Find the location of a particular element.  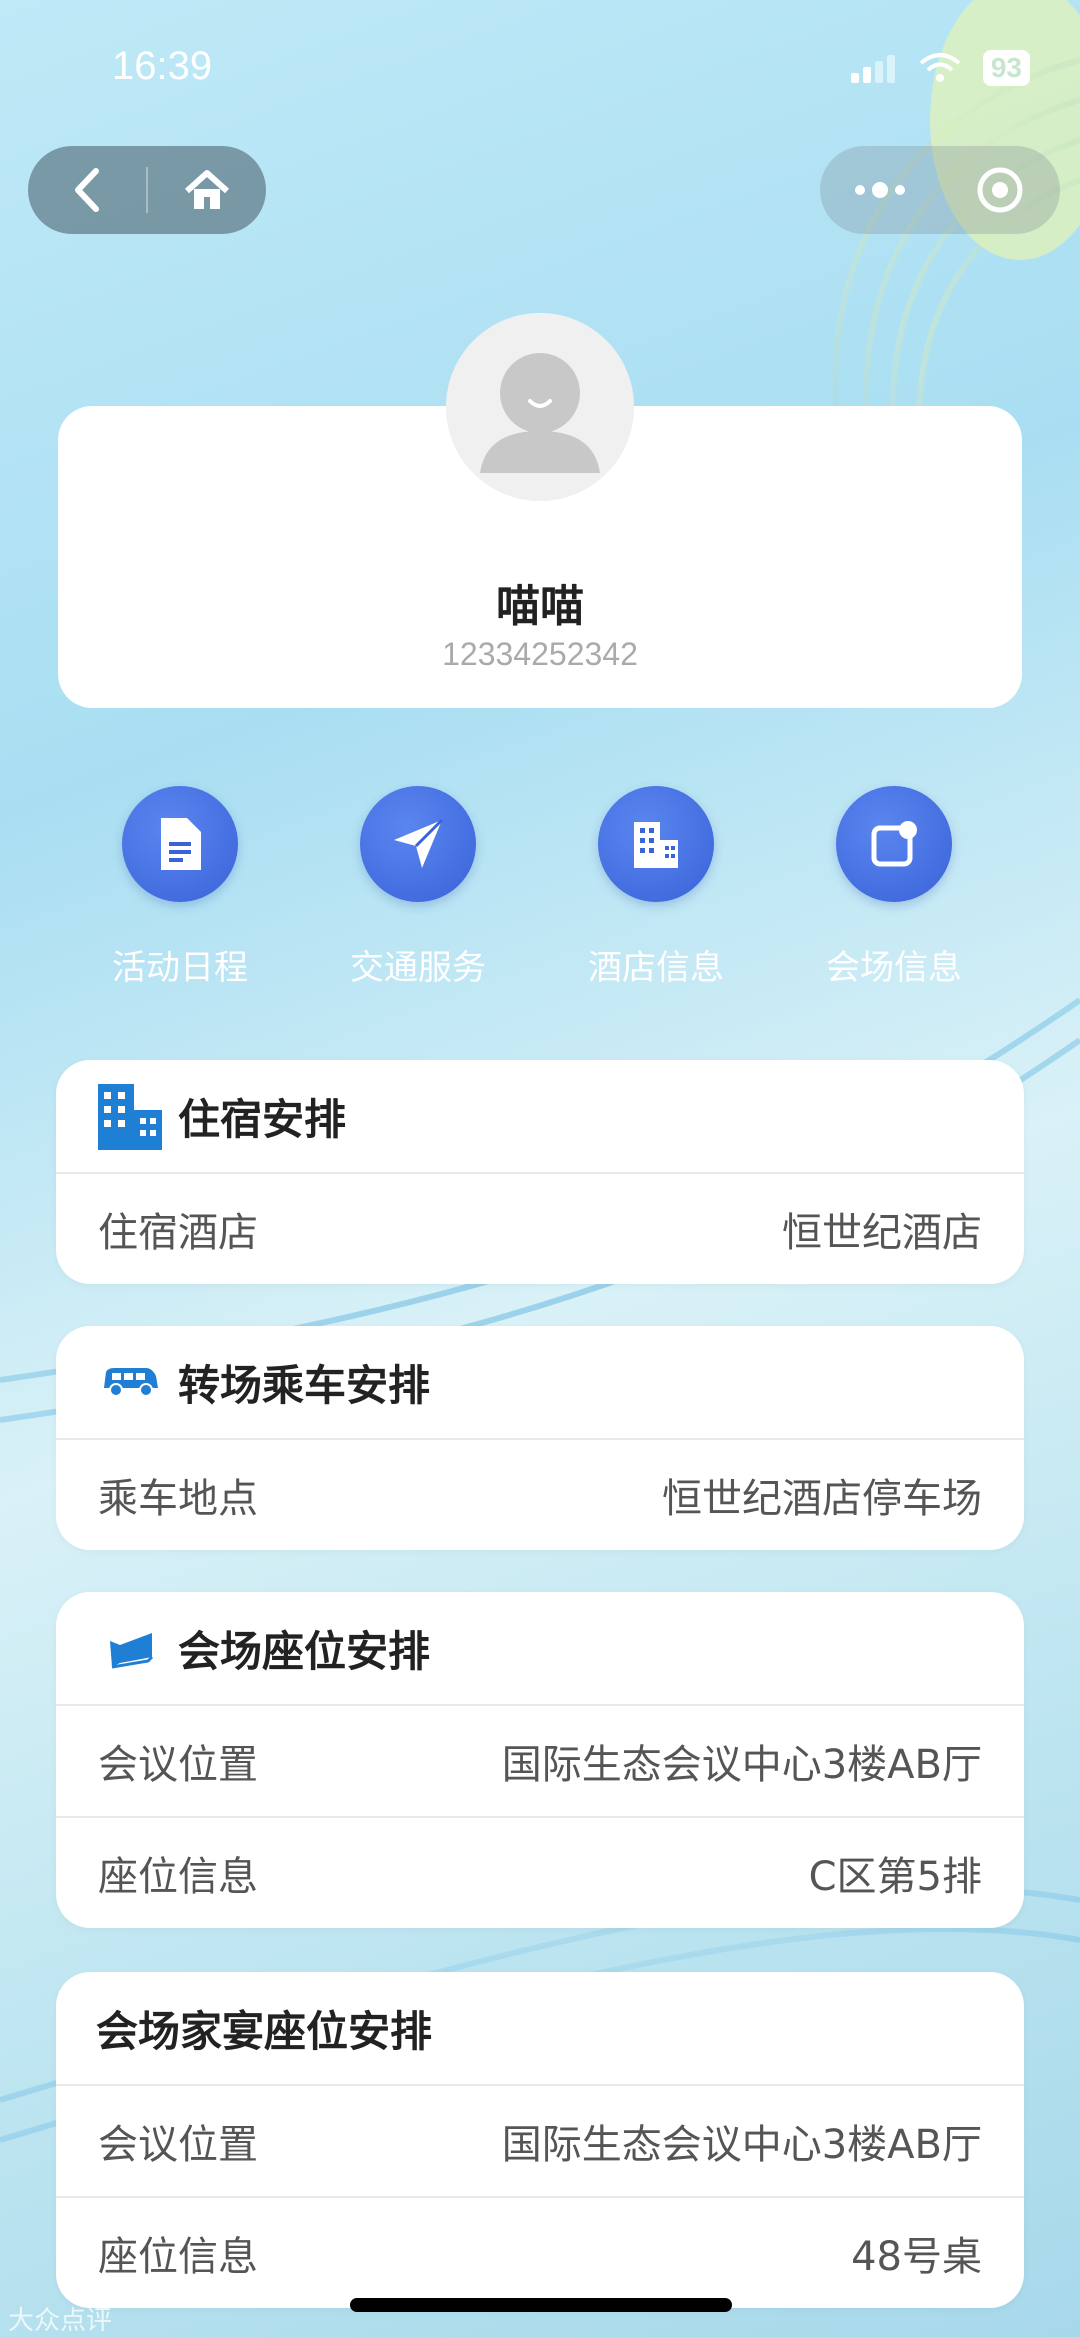

miniapp-capsule is located at coordinates (940, 190).